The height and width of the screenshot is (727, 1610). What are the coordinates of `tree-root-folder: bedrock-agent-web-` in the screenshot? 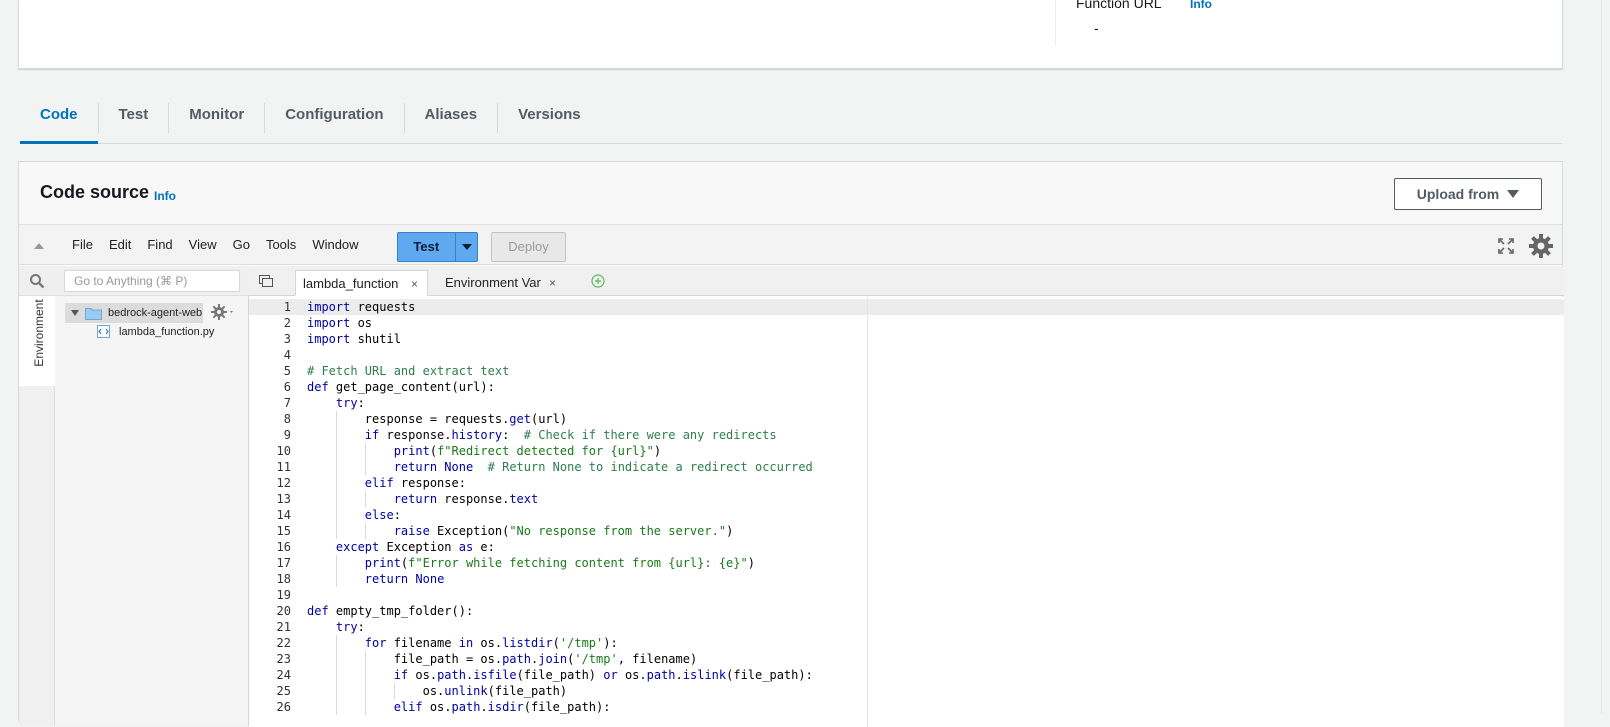 It's located at (134, 313).